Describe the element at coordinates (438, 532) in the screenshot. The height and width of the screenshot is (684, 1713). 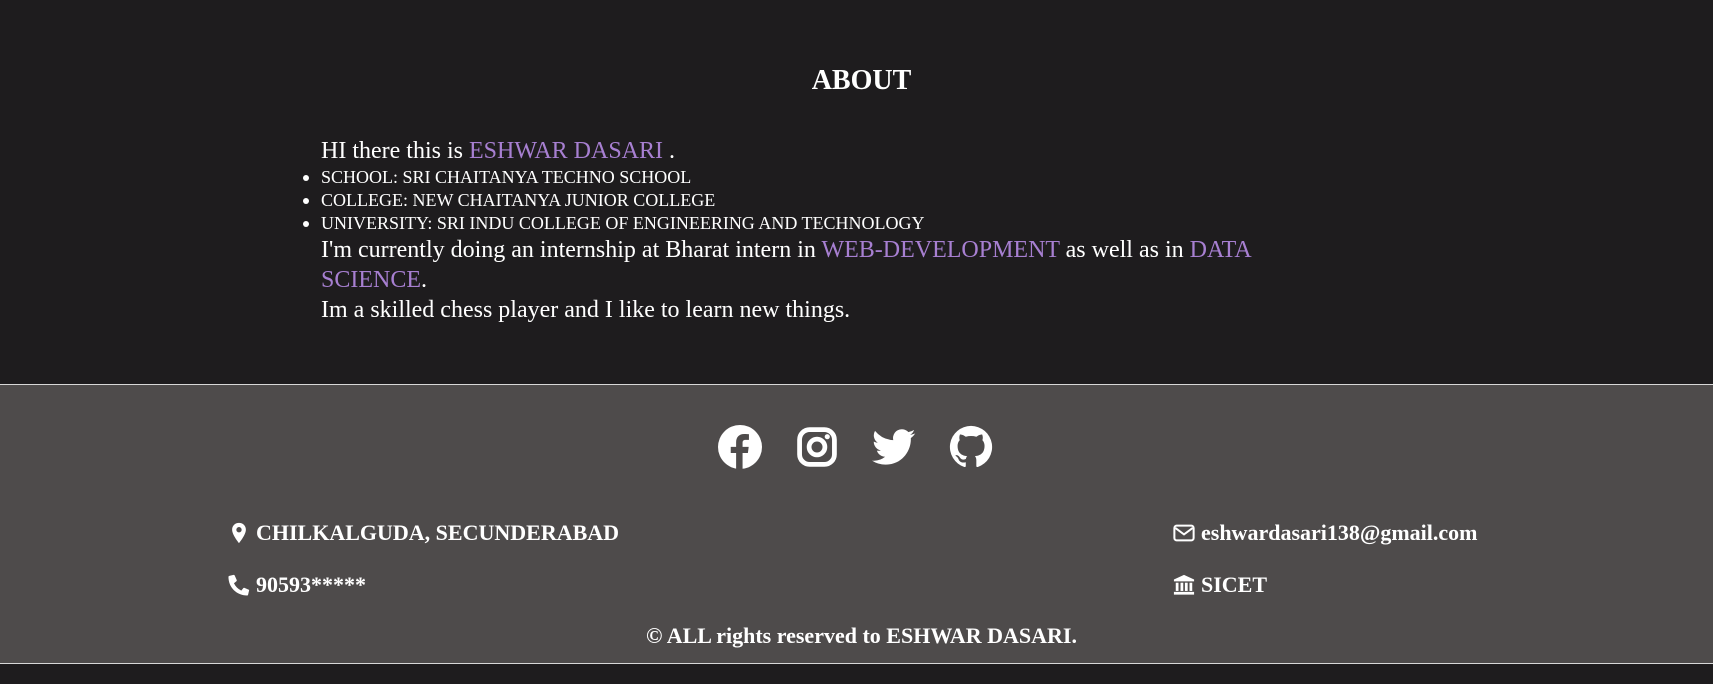
I see `location-text: CHILKALGUDA, SECUNDERABAD` at that location.